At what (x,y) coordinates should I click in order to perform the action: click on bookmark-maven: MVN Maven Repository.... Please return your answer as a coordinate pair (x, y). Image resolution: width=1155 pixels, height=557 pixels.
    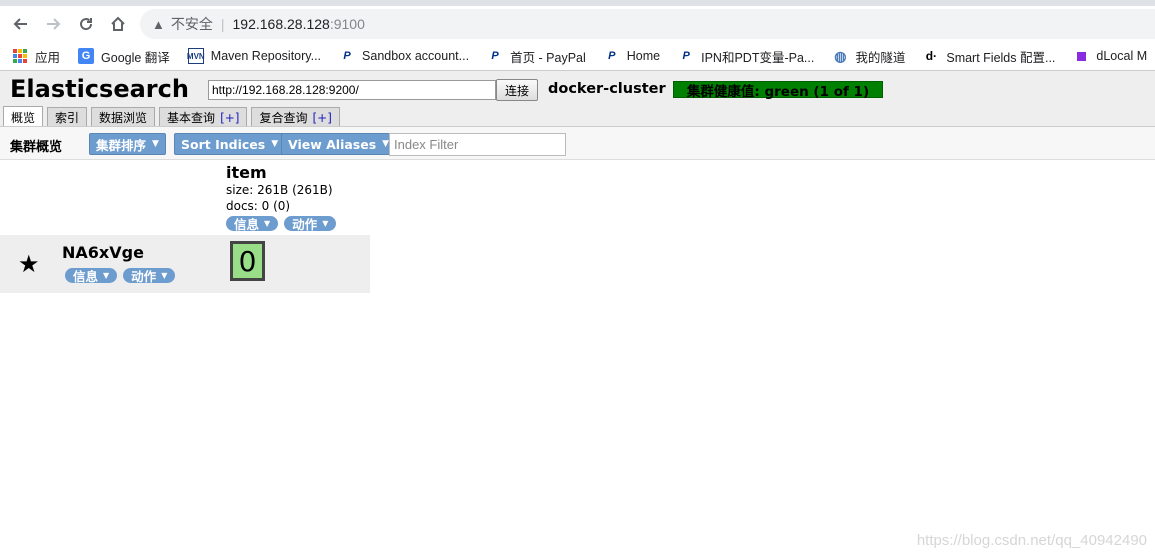
    Looking at the image, I should click on (254, 56).